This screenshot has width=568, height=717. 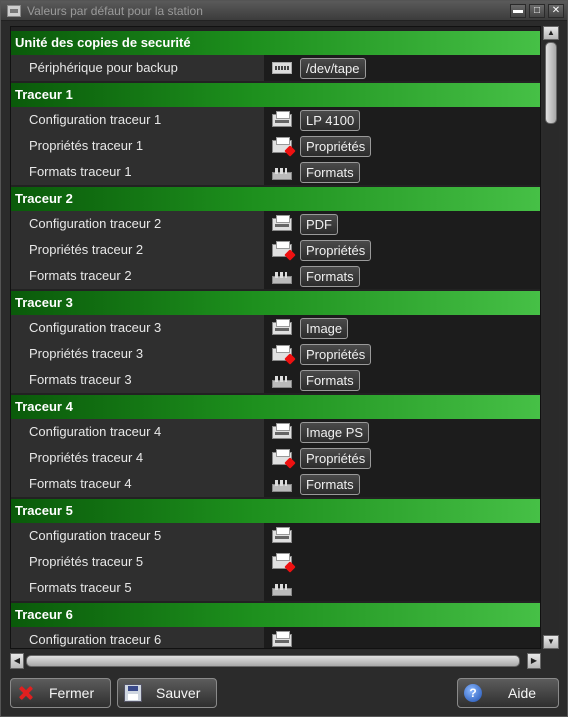 I want to click on setting-row: Configuration traceur 2 PDF, so click(x=275, y=224).